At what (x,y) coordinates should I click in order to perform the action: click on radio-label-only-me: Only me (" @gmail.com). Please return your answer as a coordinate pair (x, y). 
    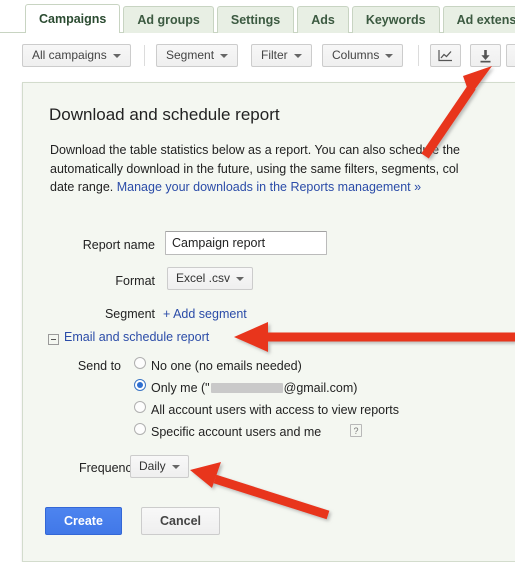
    Looking at the image, I should click on (254, 388).